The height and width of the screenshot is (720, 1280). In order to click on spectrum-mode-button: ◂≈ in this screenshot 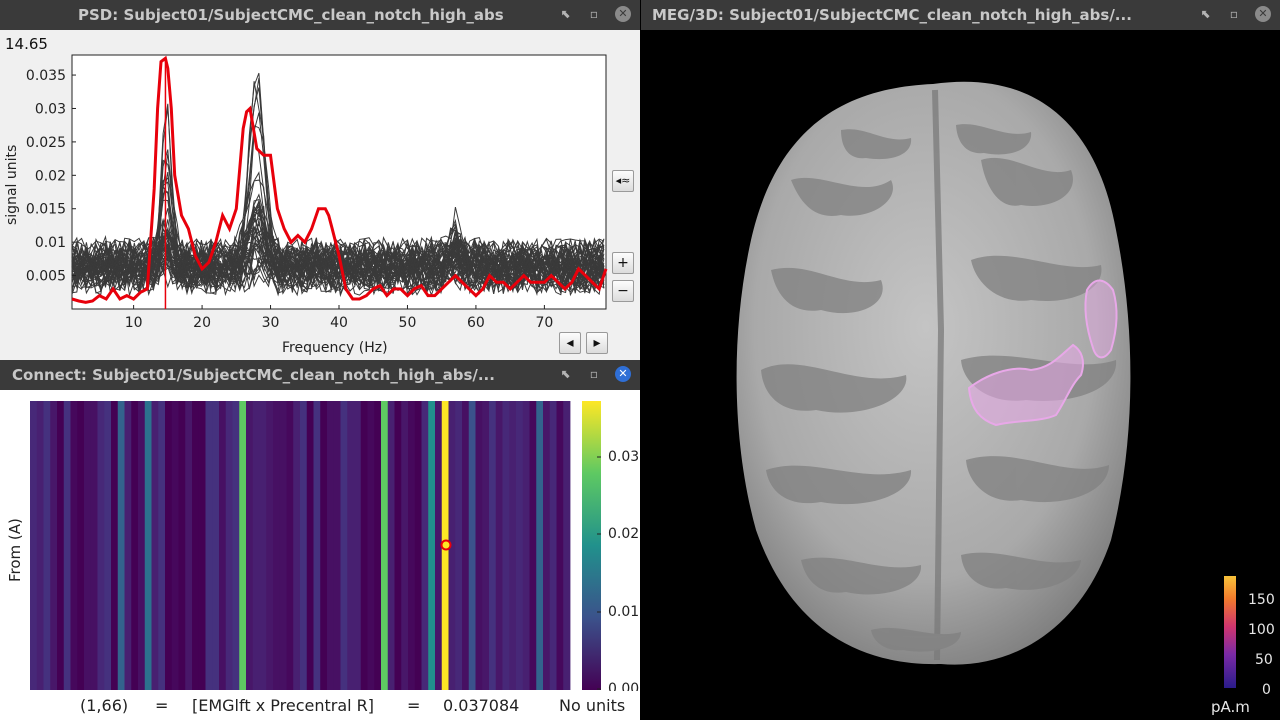, I will do `click(623, 181)`.